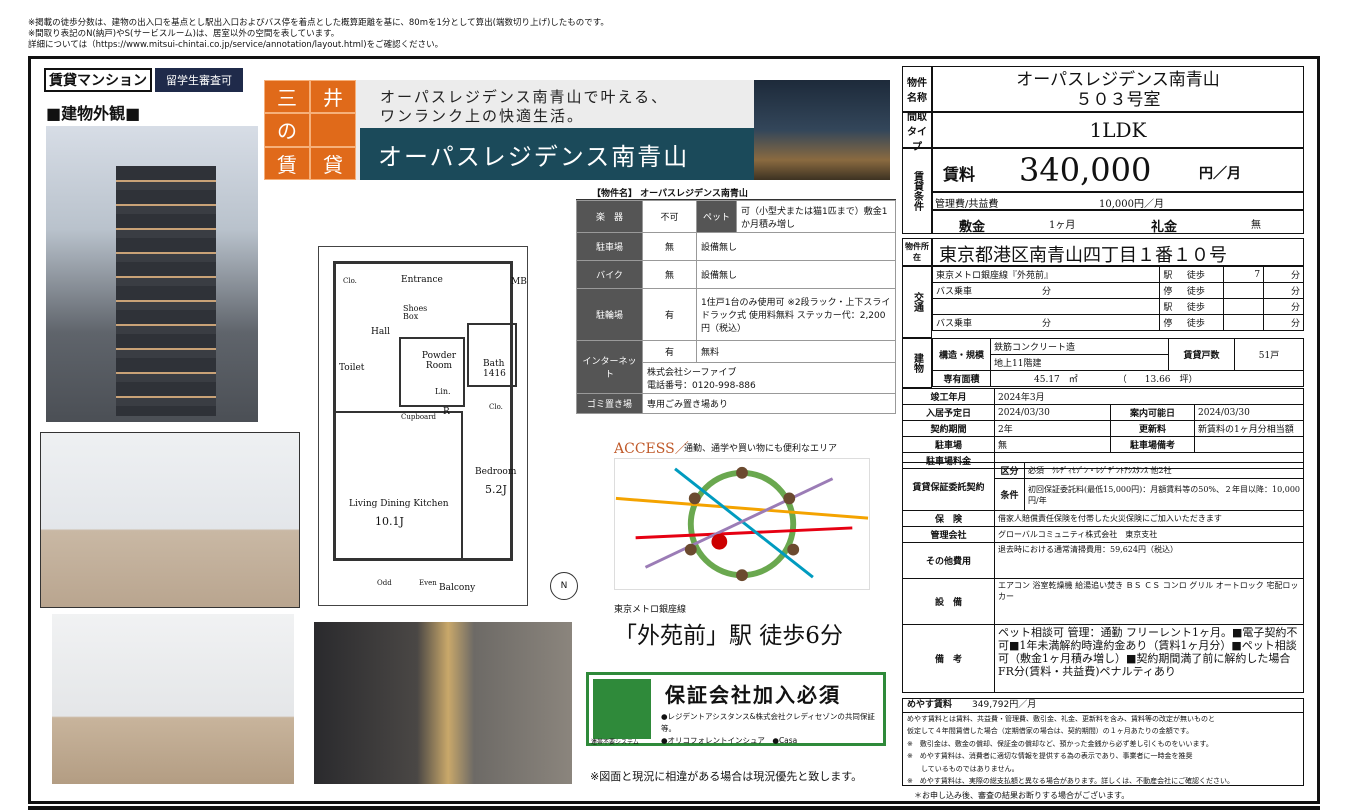 This screenshot has height=812, width=1348. What do you see at coordinates (726, 776) in the screenshot?
I see `floorplan-disclaimer: ※図面と現況に相違がある場合は現況優先と致します。` at bounding box center [726, 776].